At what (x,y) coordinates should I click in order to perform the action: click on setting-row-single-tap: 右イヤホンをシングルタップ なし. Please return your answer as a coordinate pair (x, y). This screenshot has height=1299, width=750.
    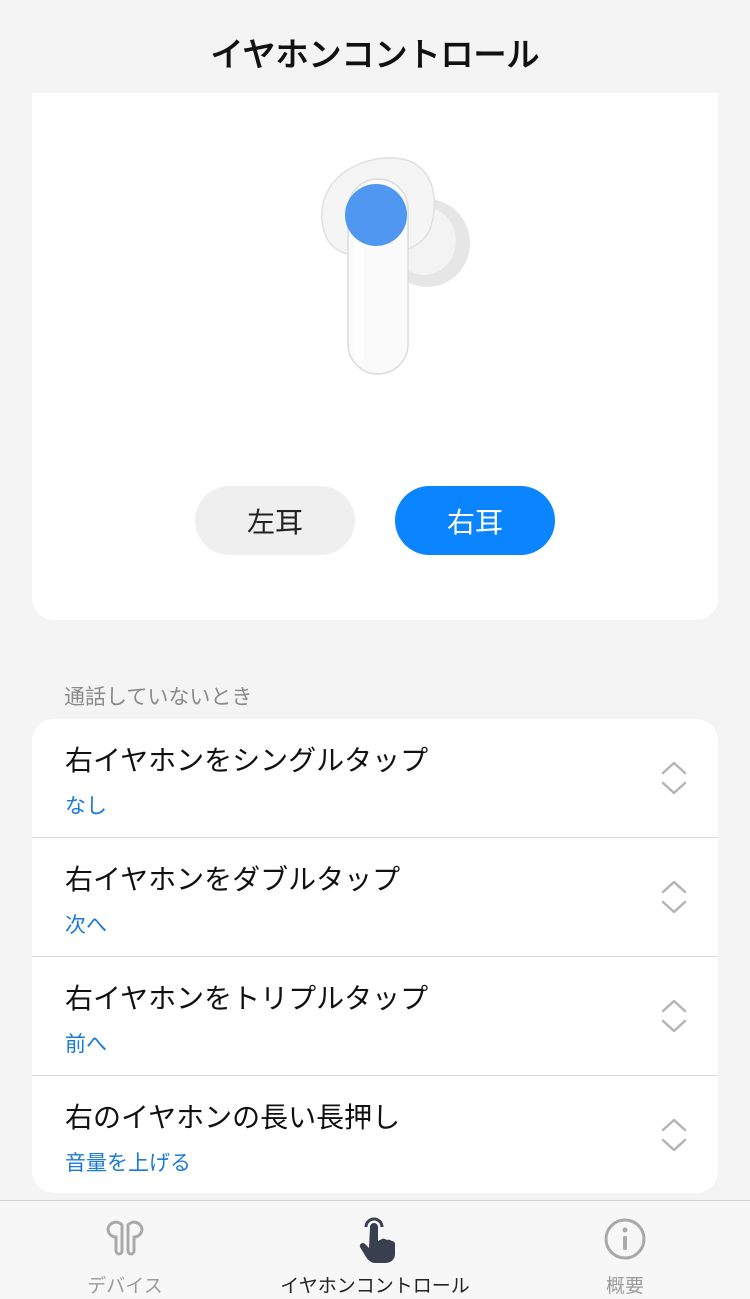
    Looking at the image, I should click on (375, 778).